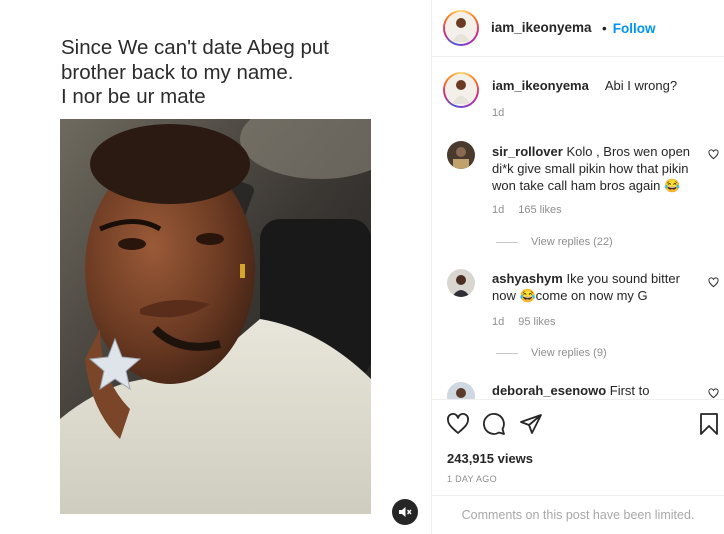 Image resolution: width=724 pixels, height=534 pixels. What do you see at coordinates (498, 113) in the screenshot?
I see `author-comment-time: 1d` at bounding box center [498, 113].